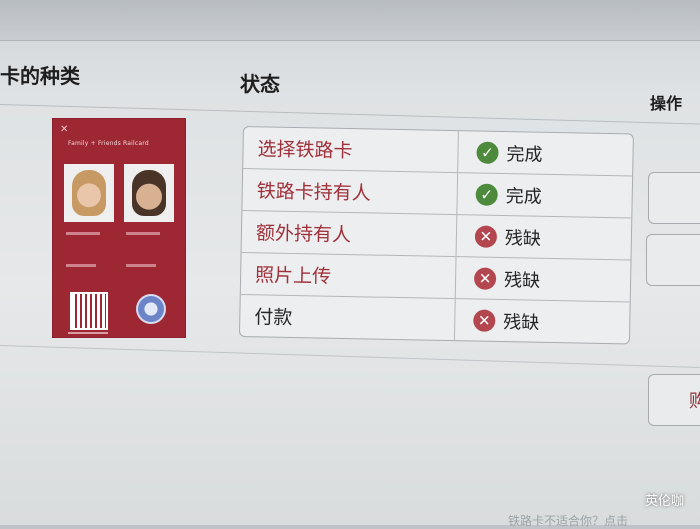 This screenshot has height=529, width=700. I want to click on top-bar, so click(350, 20).